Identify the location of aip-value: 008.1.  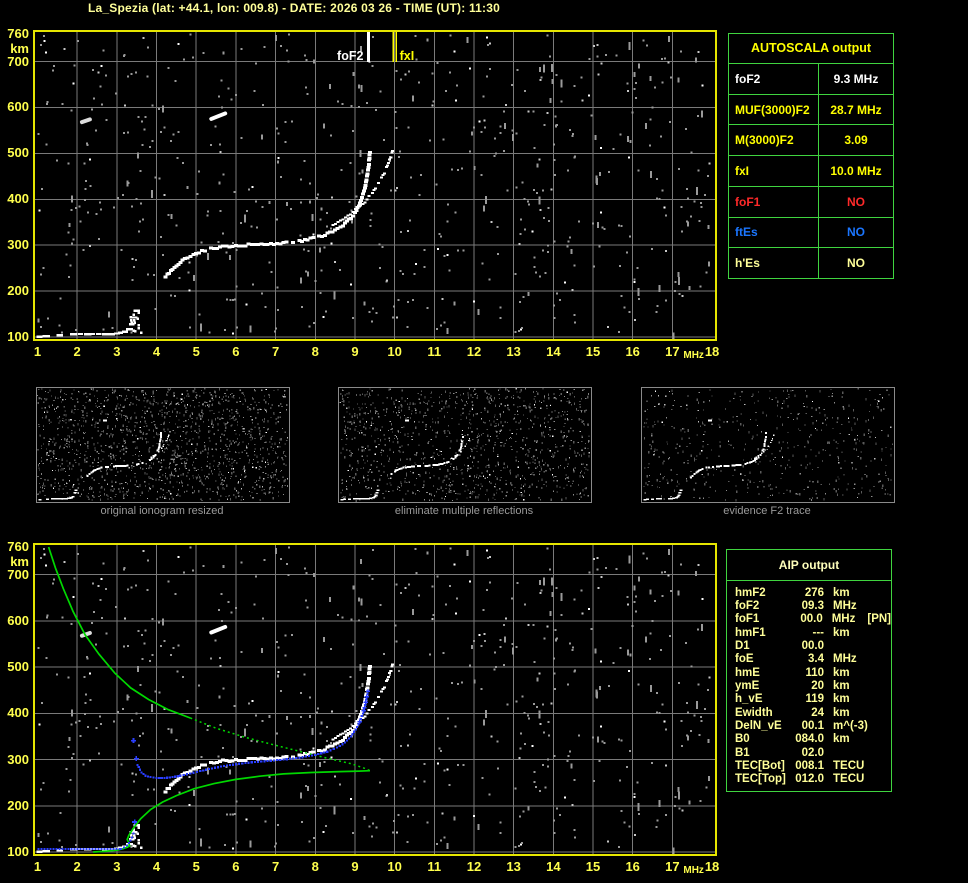
(809, 766).